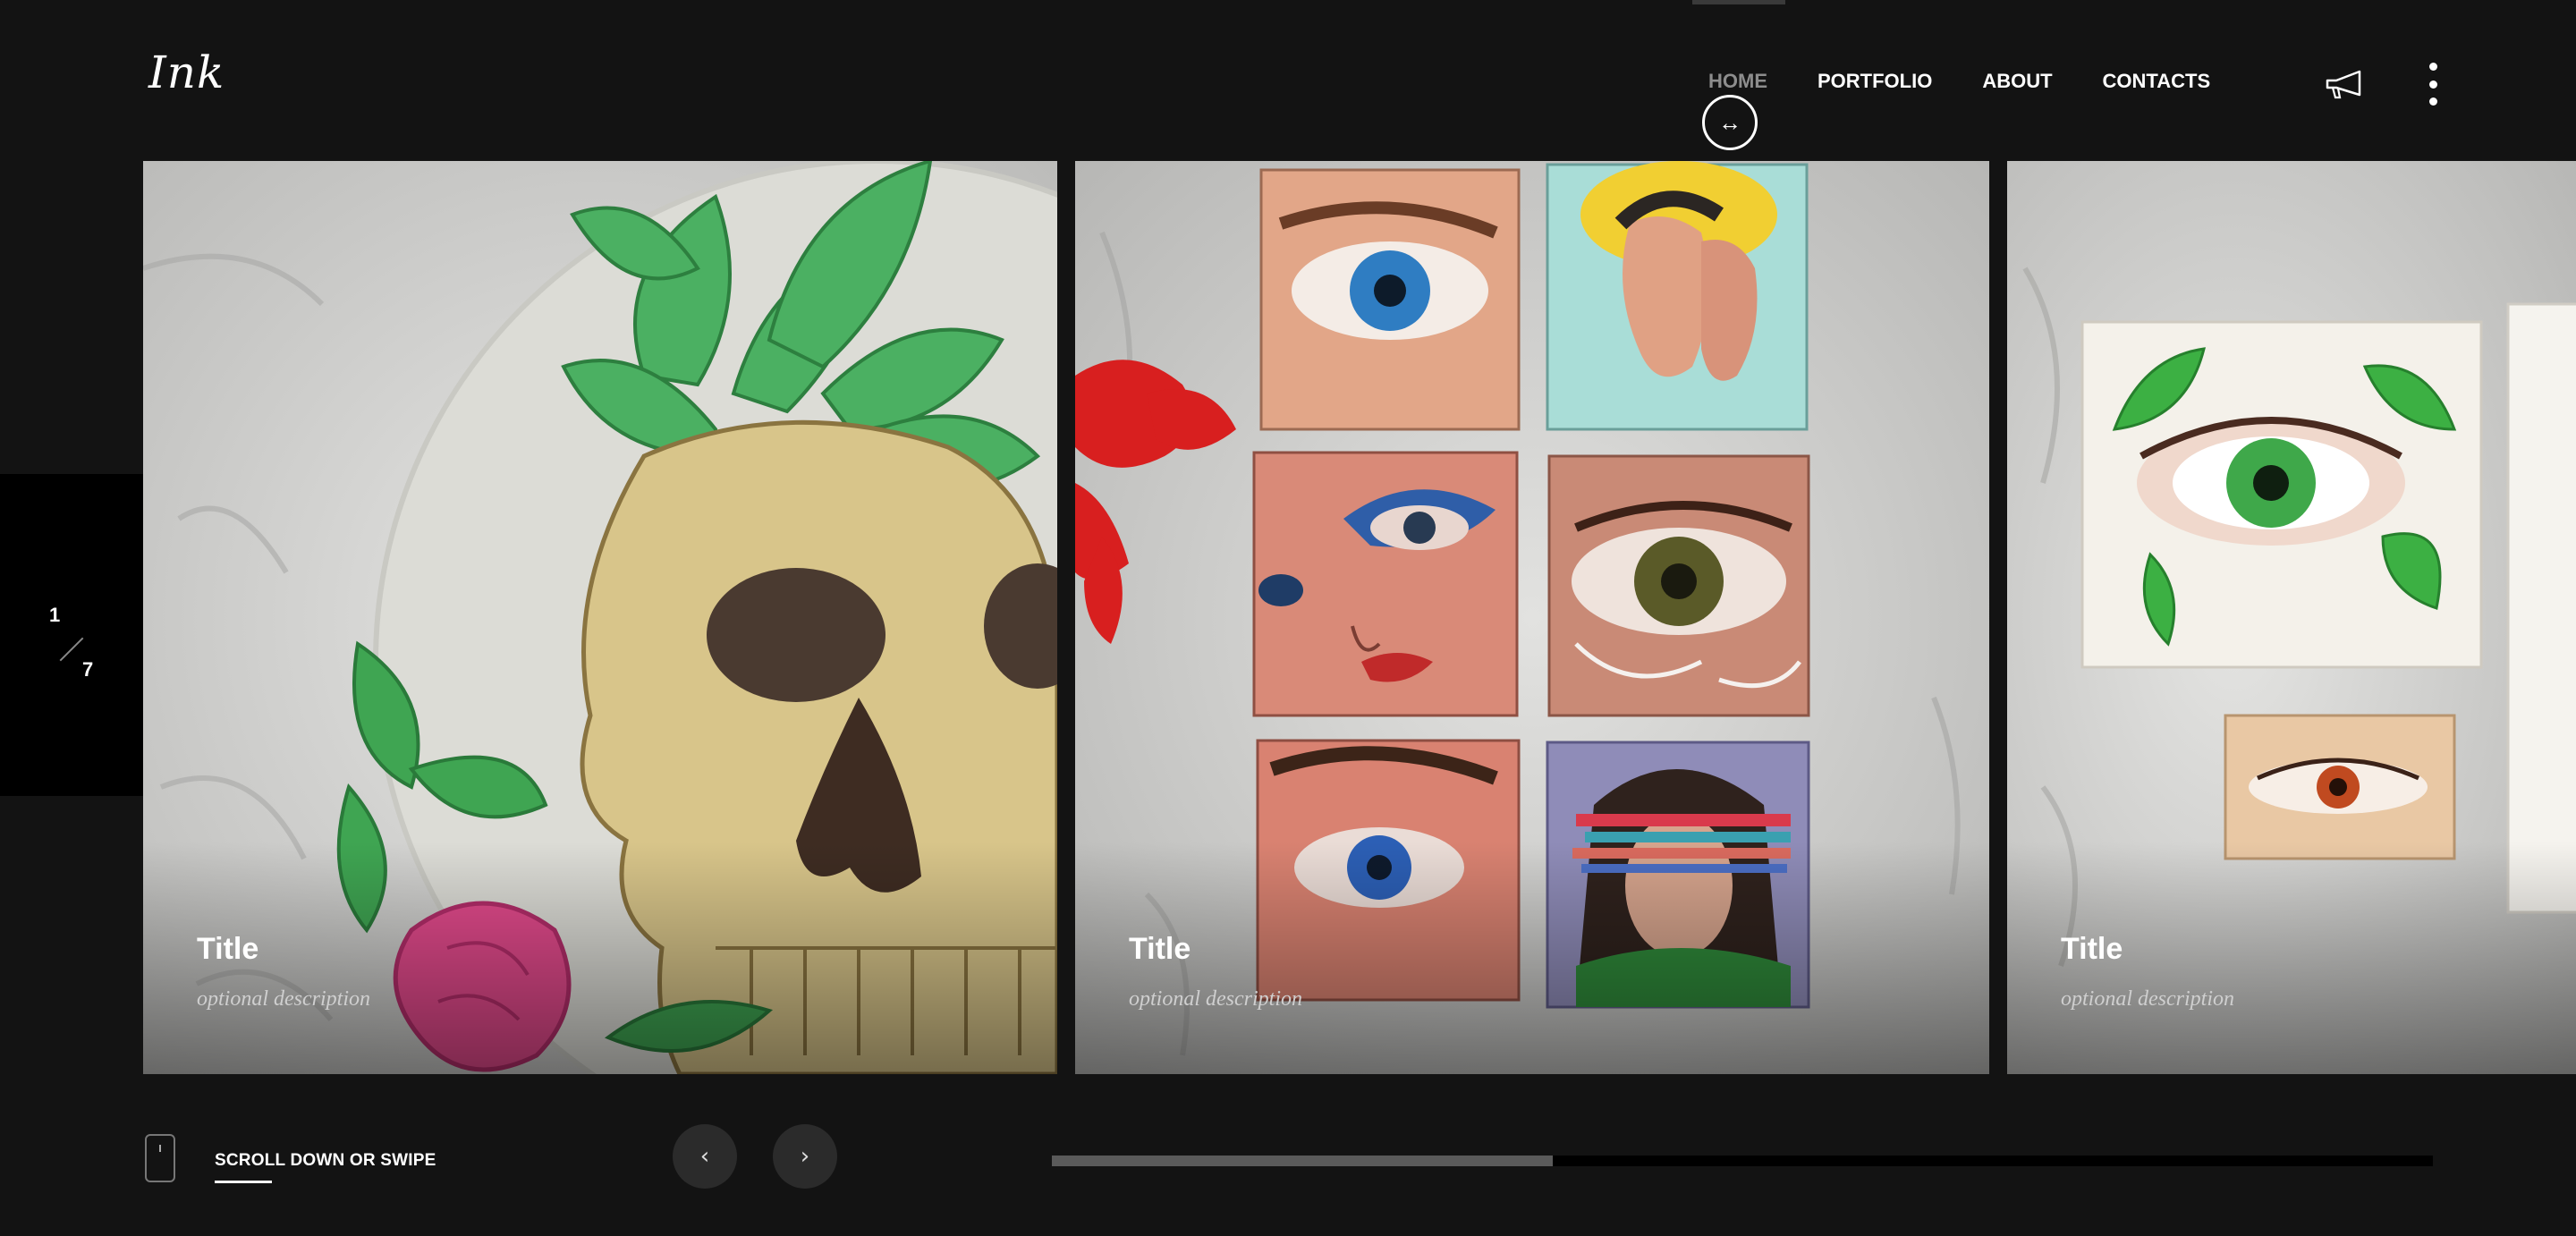 Image resolution: width=2576 pixels, height=1236 pixels. Describe the element at coordinates (243, 1182) in the screenshot. I see `scroll-hint-underline` at that location.